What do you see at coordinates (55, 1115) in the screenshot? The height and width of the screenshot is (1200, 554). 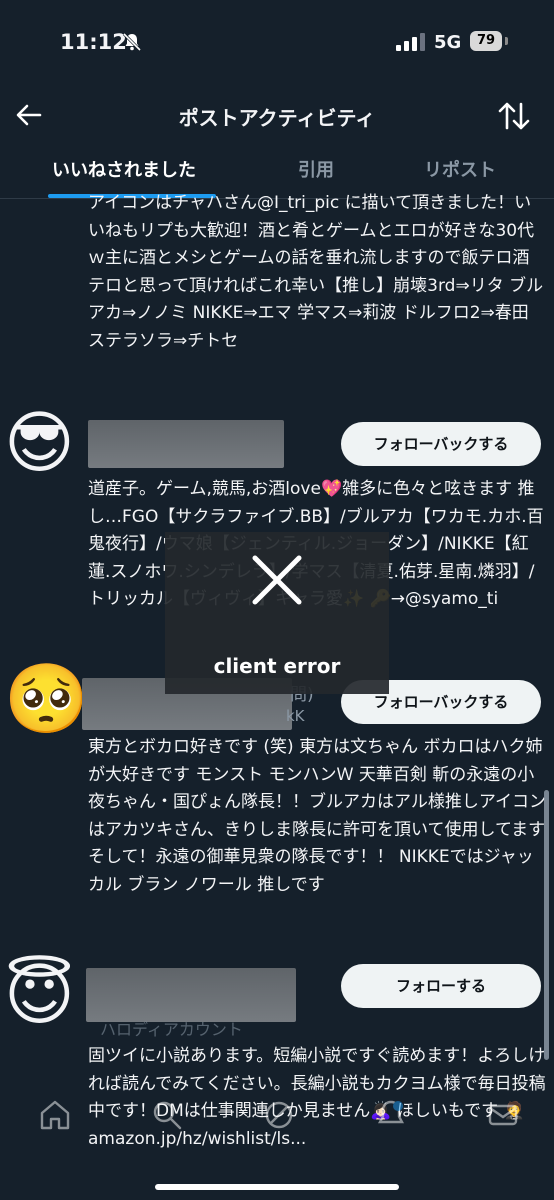 I see `home-icon` at bounding box center [55, 1115].